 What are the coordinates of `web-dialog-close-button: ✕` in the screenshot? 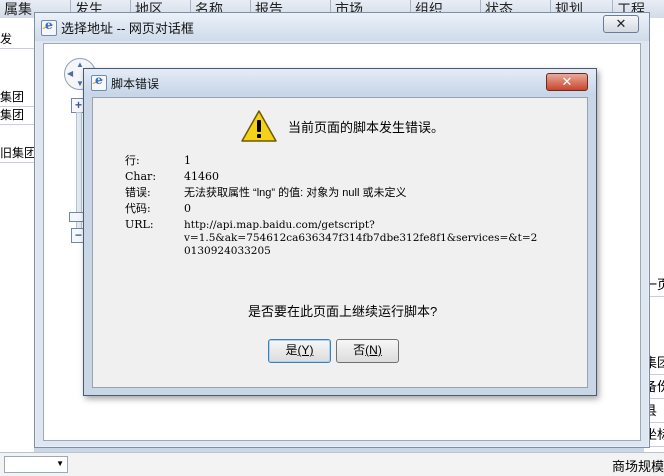 It's located at (621, 24).